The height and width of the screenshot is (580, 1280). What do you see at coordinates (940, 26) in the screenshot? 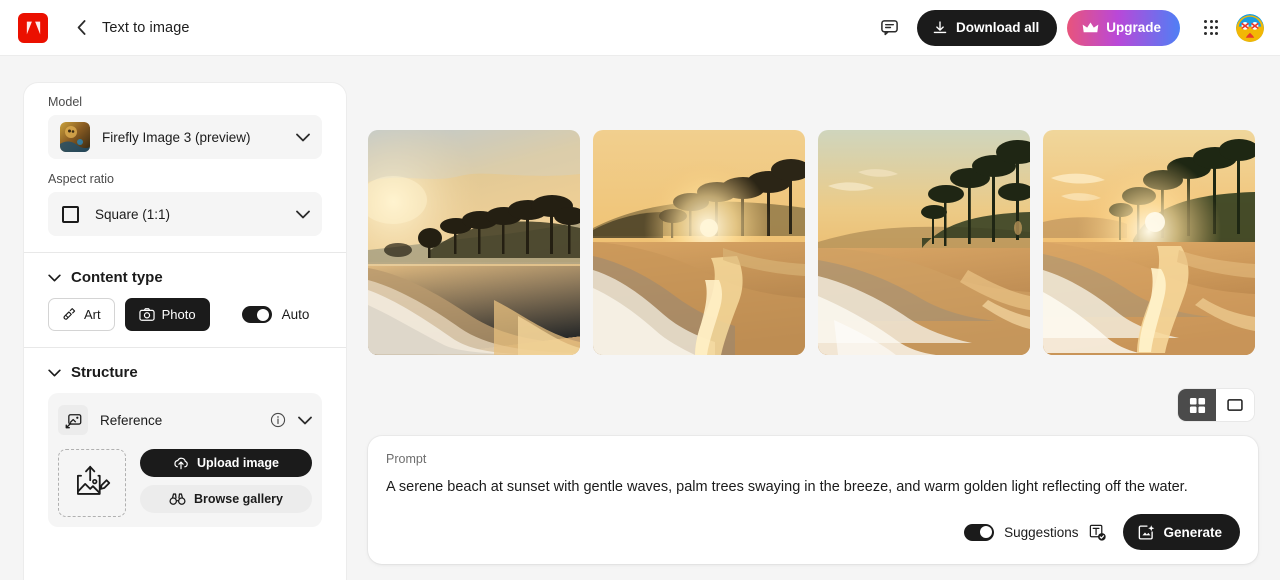
I see `download-icon` at bounding box center [940, 26].